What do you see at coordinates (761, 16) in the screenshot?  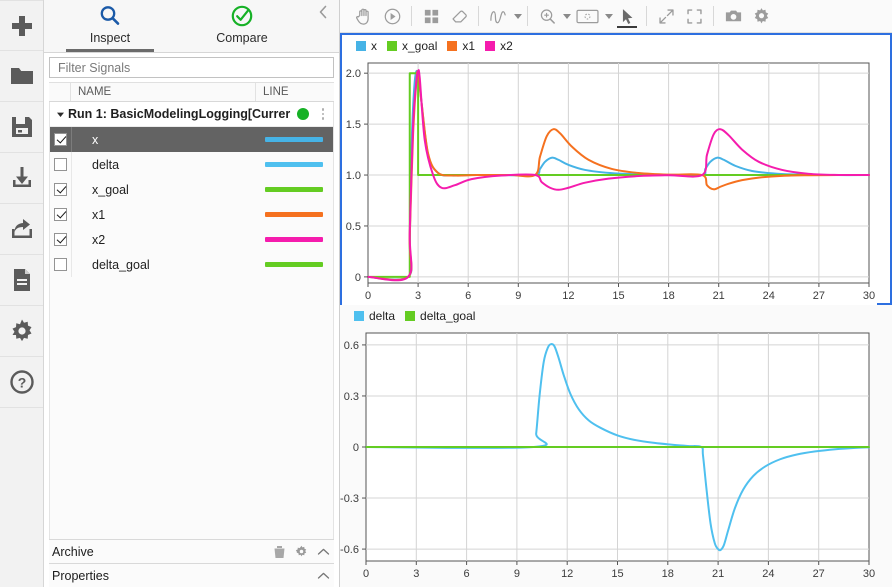 I see `settings-gear-icon` at bounding box center [761, 16].